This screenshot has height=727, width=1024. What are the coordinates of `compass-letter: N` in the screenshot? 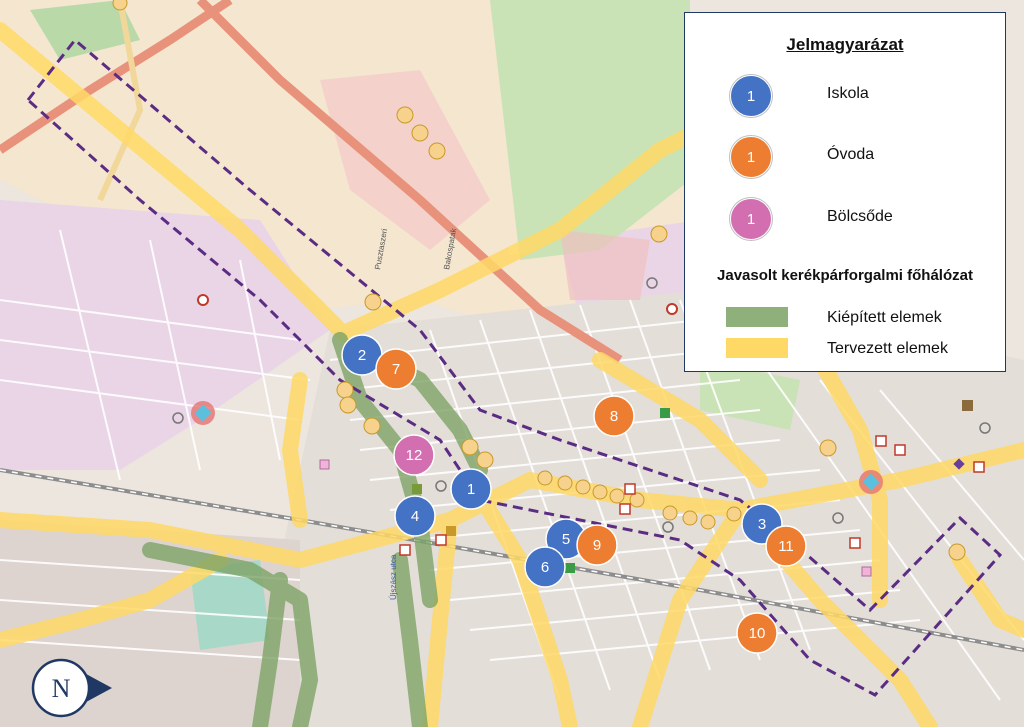 It's located at (61, 688).